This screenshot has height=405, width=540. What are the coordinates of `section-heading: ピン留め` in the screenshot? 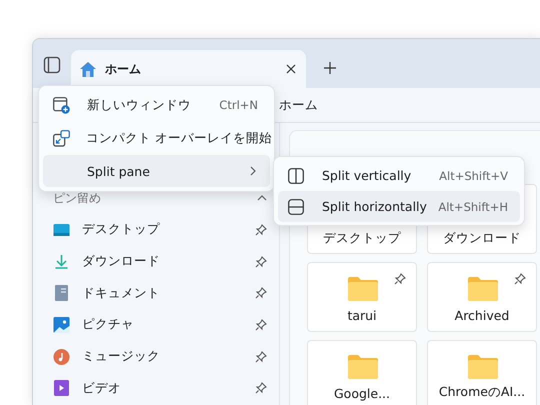 It's located at (77, 198).